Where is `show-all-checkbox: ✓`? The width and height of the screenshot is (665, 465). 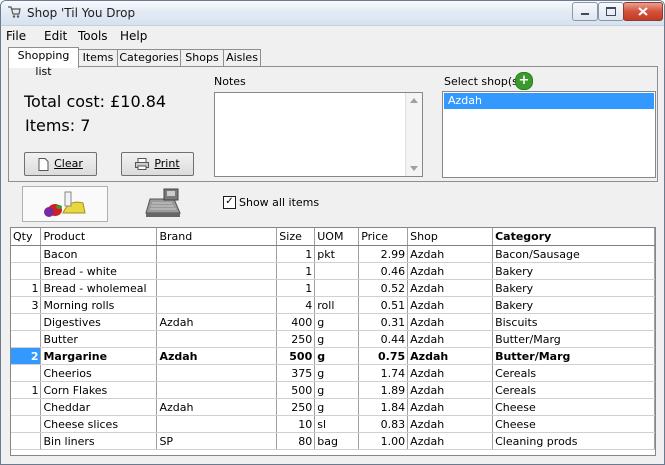 show-all-checkbox: ✓ is located at coordinates (229, 202).